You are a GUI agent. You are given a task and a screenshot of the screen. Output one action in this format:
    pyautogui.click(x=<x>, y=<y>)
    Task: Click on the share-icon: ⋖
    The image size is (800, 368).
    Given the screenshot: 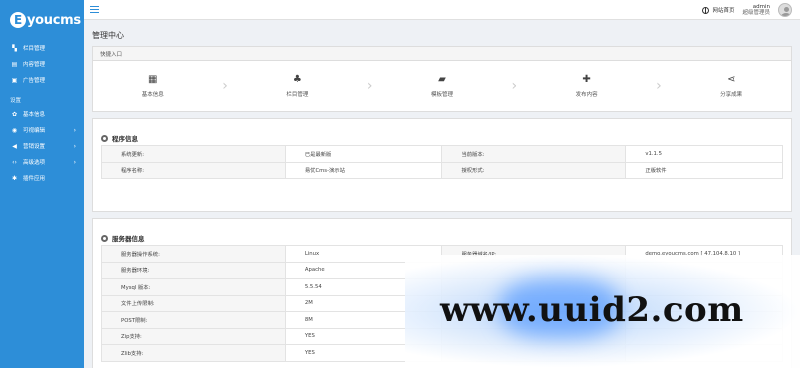 What is the action you would take?
    pyautogui.click(x=731, y=79)
    